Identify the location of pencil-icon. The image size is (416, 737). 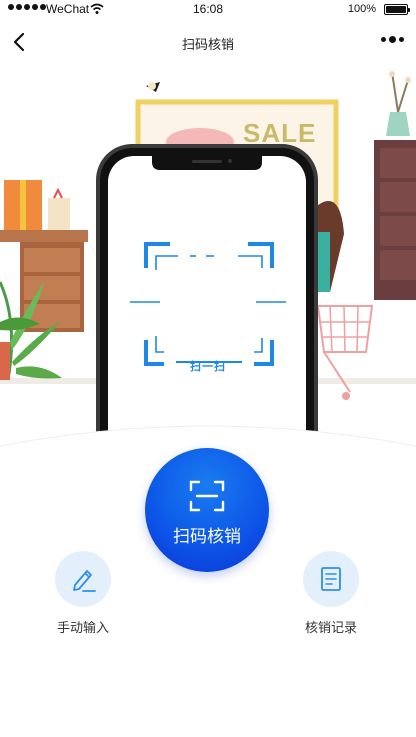
(84, 581).